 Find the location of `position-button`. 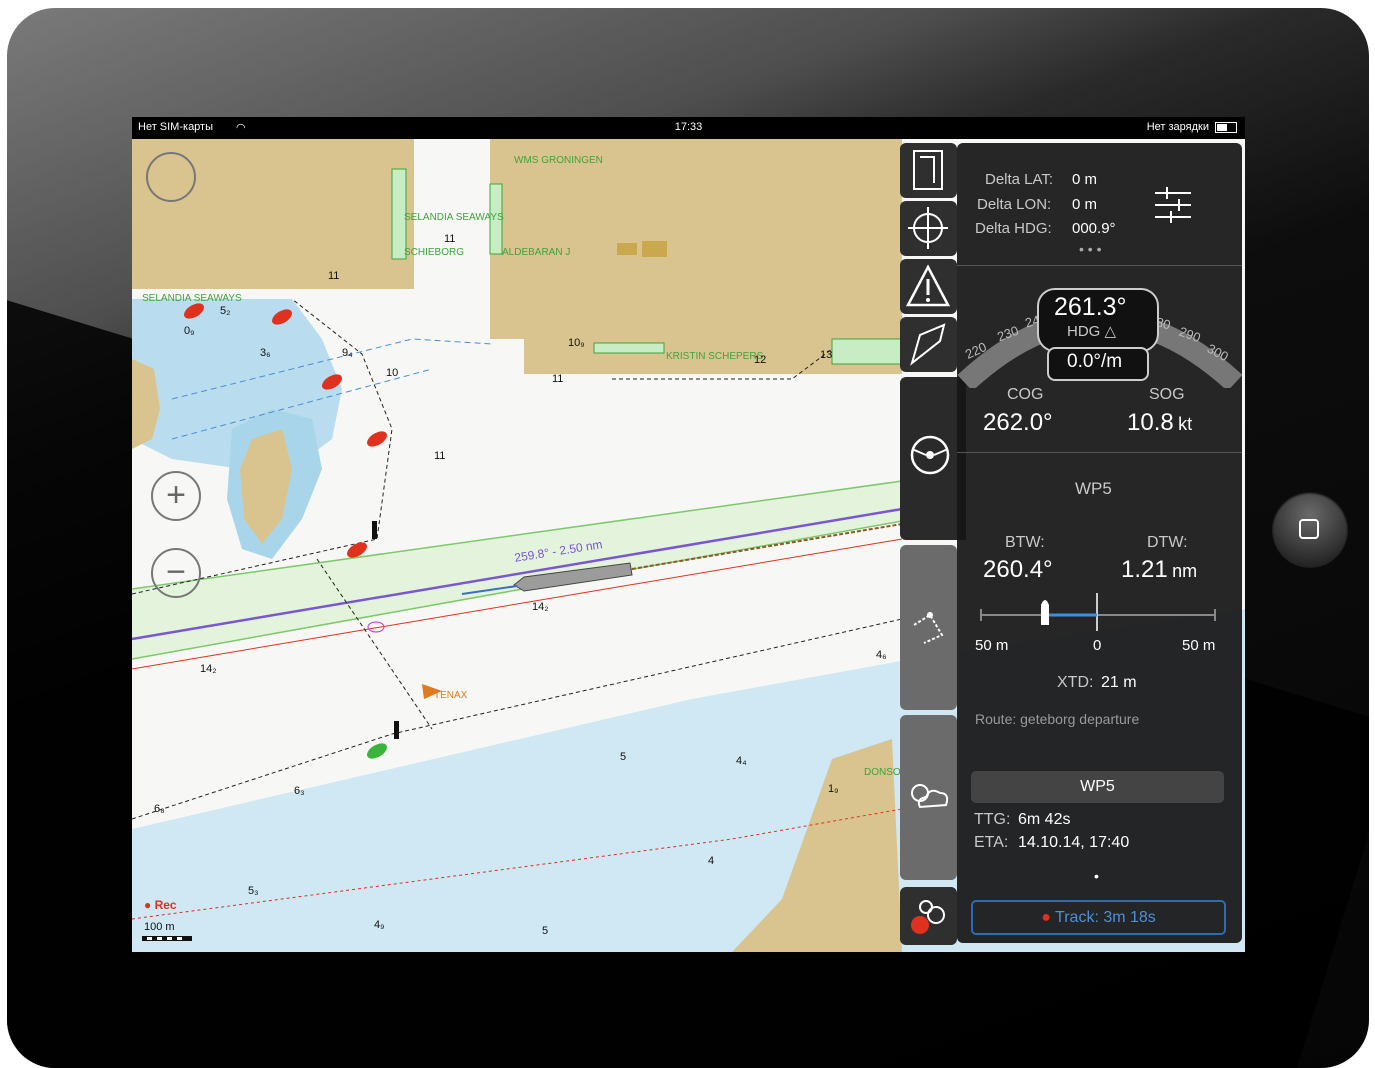

position-button is located at coordinates (928, 228).